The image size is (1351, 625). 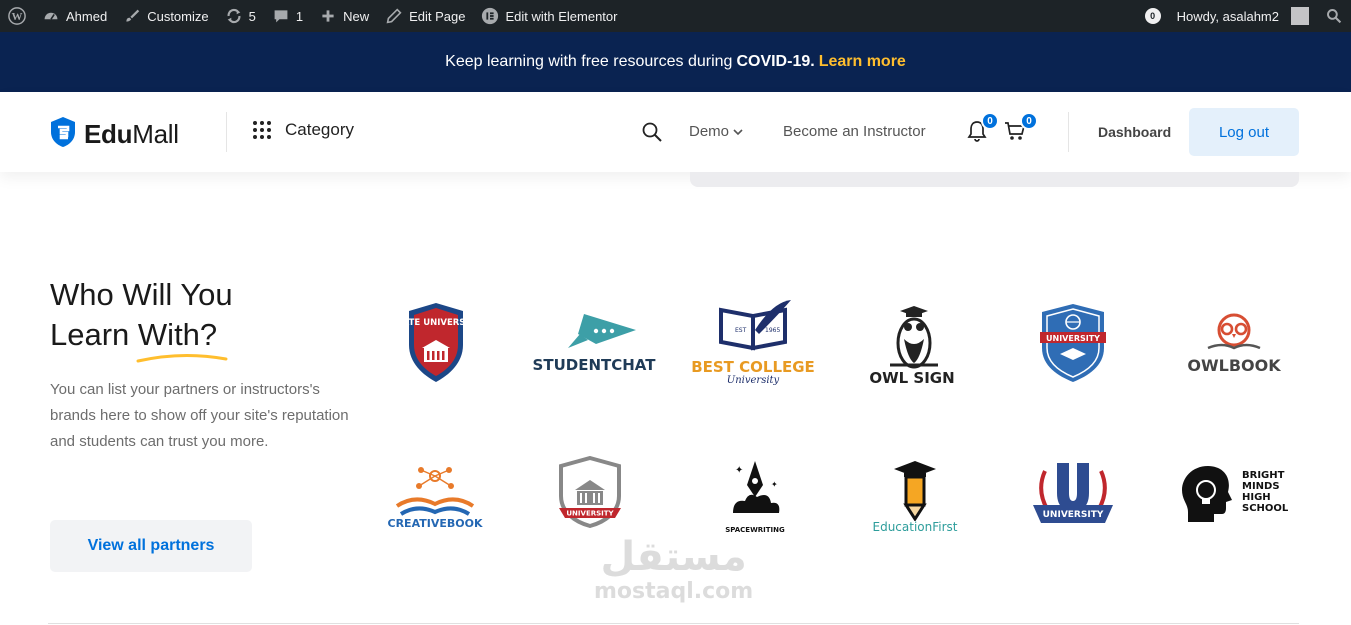 What do you see at coordinates (709, 131) in the screenshot?
I see `demo-label: Demo` at bounding box center [709, 131].